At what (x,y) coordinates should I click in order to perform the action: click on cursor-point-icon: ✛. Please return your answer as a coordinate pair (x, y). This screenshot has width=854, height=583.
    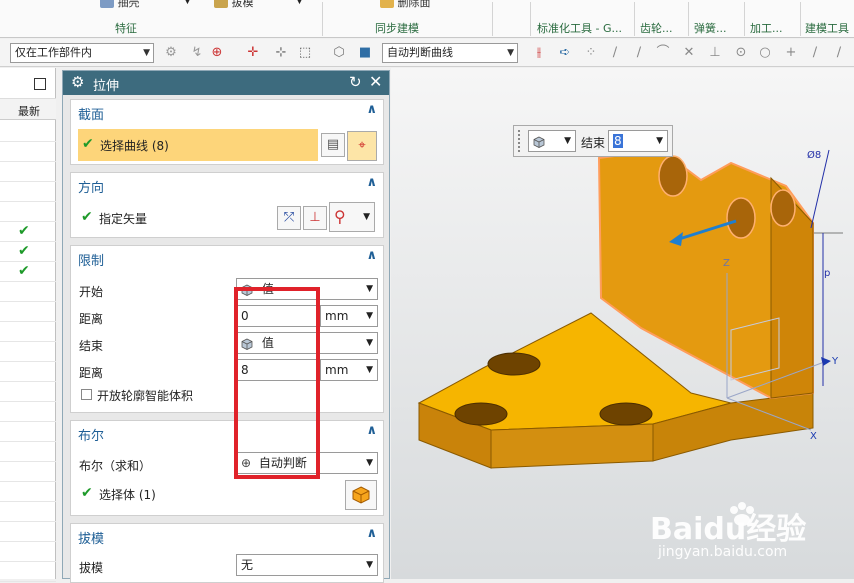
    Looking at the image, I should click on (253, 53).